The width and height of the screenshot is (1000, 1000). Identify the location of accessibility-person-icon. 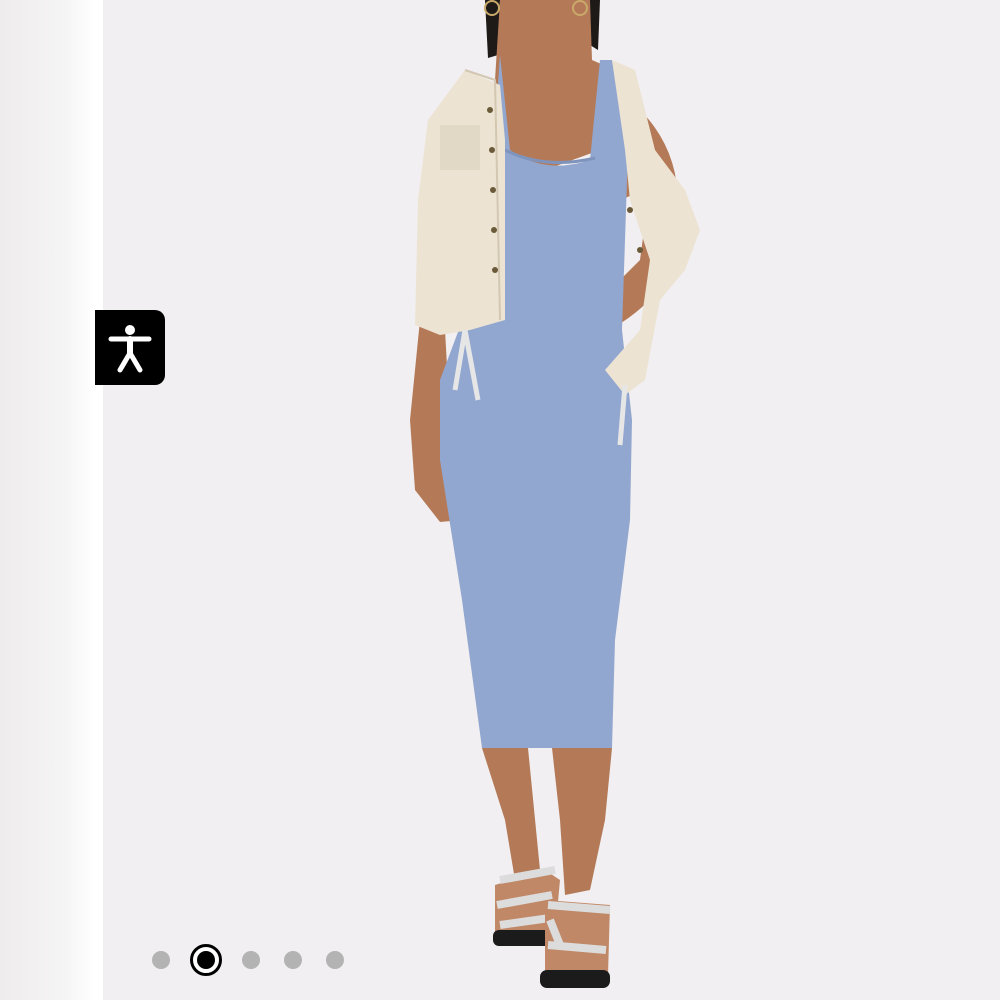
(130, 348).